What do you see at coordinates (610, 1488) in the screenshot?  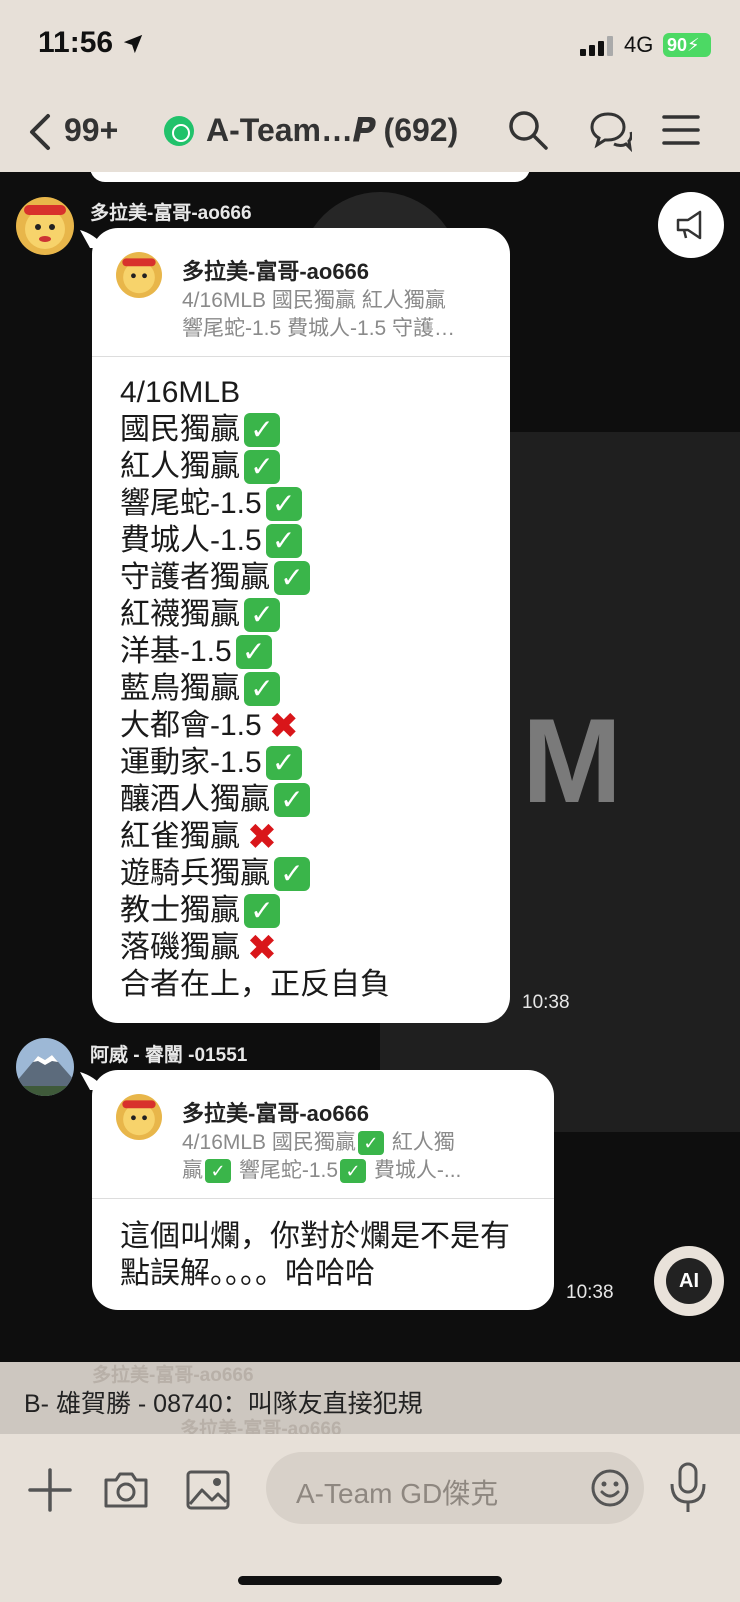 I see `smiley-icon` at bounding box center [610, 1488].